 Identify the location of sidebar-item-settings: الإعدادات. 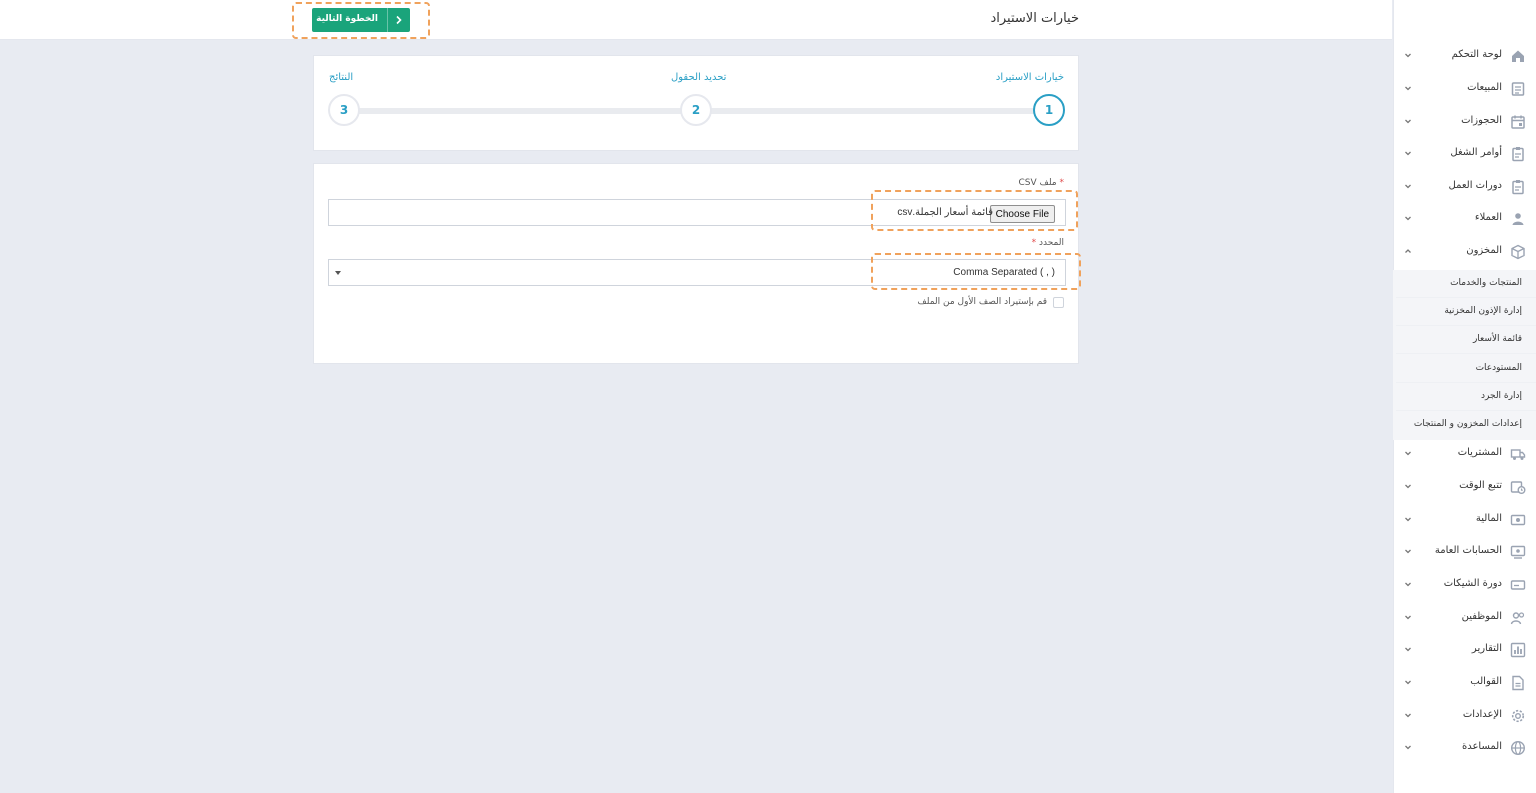
(1464, 716).